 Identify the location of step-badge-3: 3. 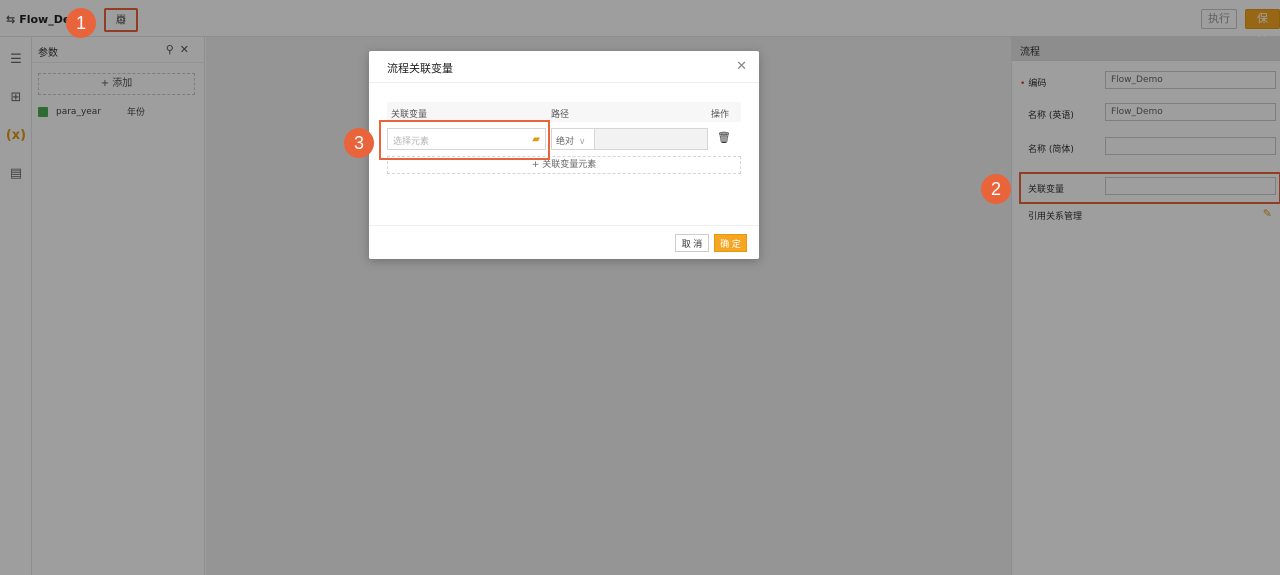
(359, 143).